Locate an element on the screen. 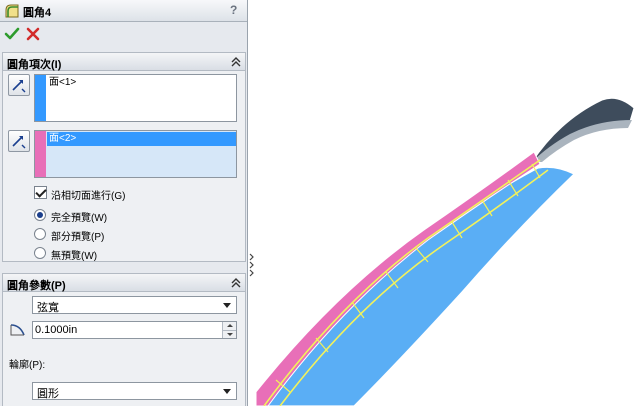  no-preview-label: 無預覽(W) is located at coordinates (74, 254).